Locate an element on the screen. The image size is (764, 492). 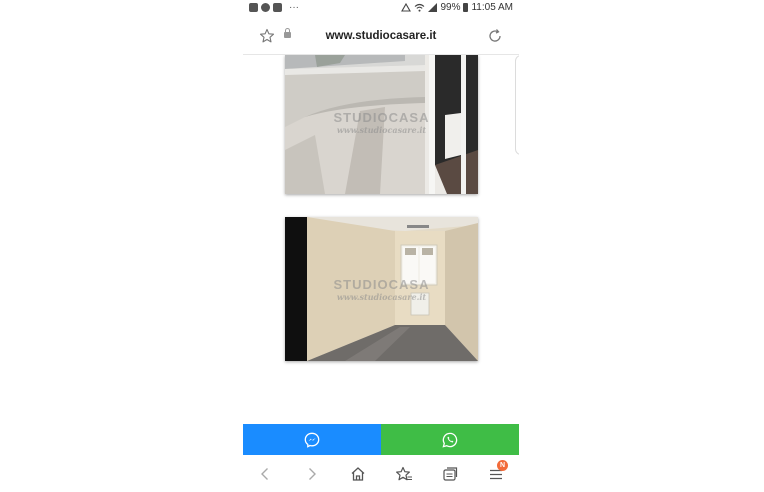
menu-button: N is located at coordinates (497, 471).